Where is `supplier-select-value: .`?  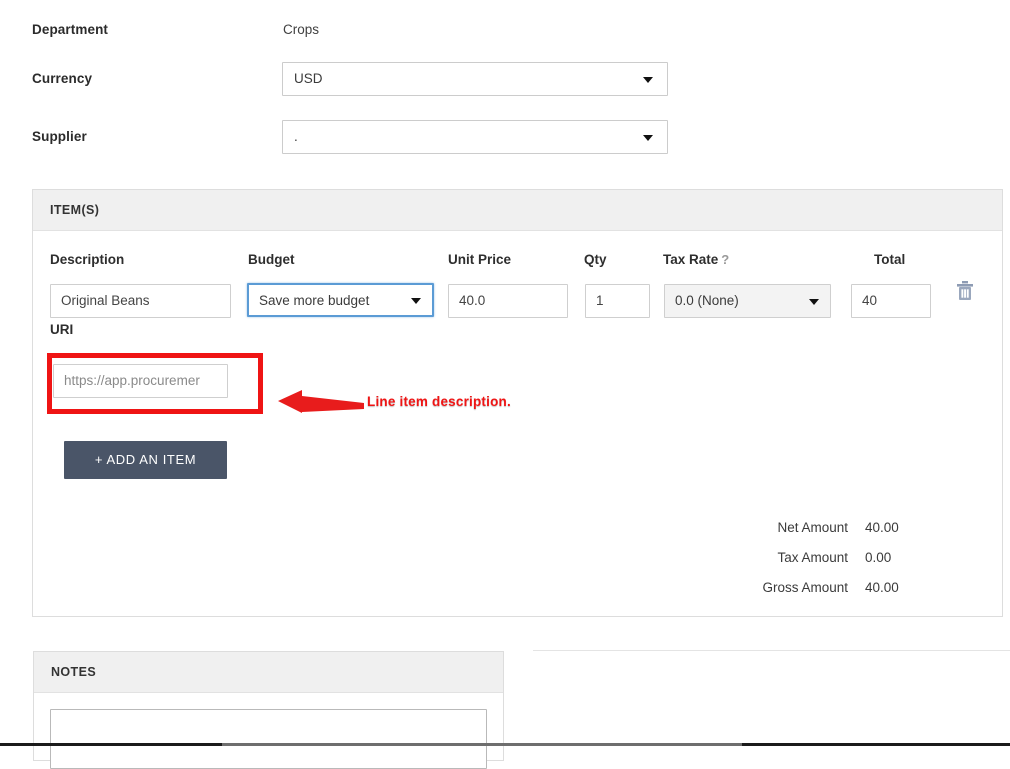
supplier-select-value: . is located at coordinates (296, 136).